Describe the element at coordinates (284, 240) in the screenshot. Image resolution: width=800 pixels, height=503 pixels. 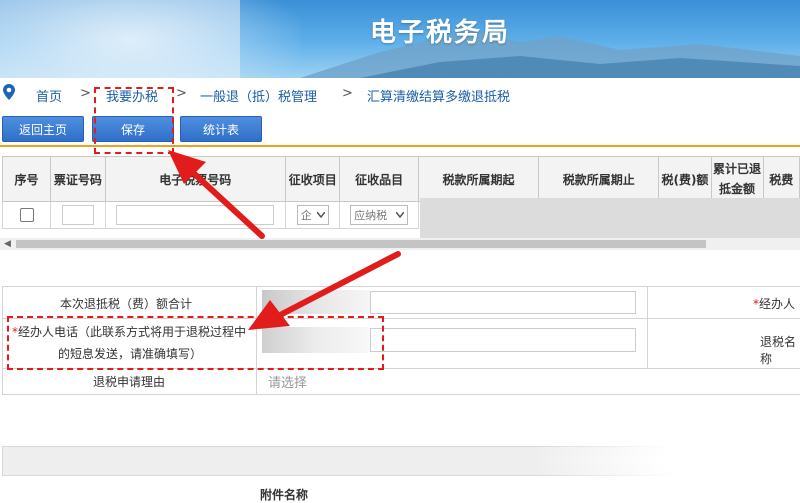
I see `annotation-arrows` at that location.